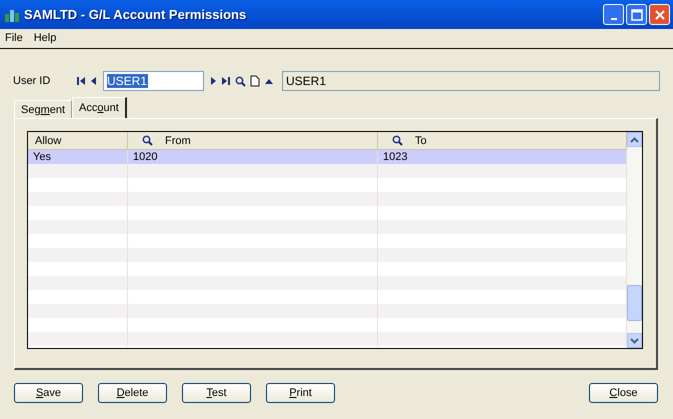 This screenshot has width=673, height=419. Describe the element at coordinates (623, 393) in the screenshot. I see `close-dialog-button: Close` at that location.